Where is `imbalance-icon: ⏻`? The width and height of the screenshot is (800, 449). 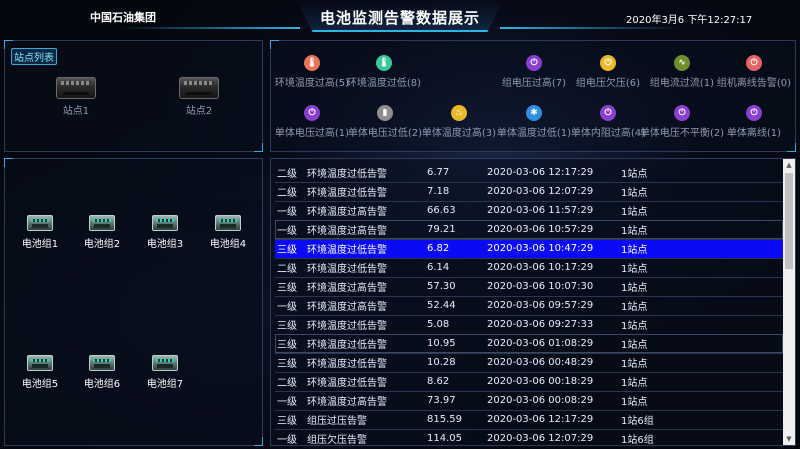 imbalance-icon: ⏻ is located at coordinates (682, 113).